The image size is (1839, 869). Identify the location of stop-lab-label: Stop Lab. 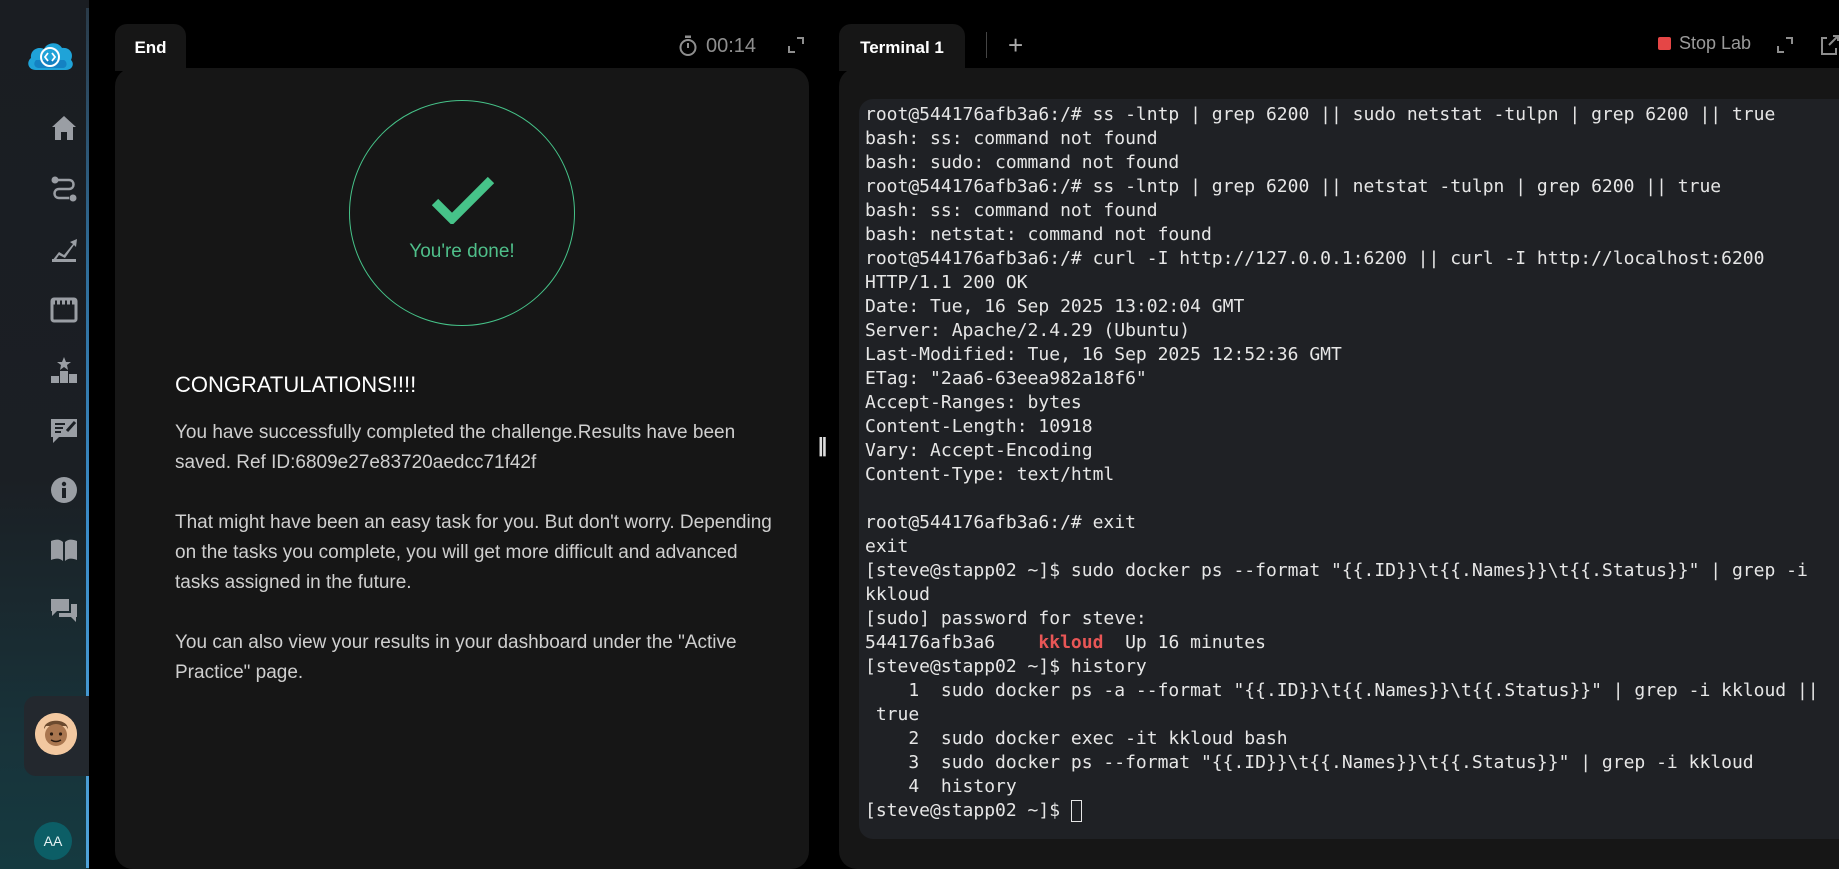
(1715, 43).